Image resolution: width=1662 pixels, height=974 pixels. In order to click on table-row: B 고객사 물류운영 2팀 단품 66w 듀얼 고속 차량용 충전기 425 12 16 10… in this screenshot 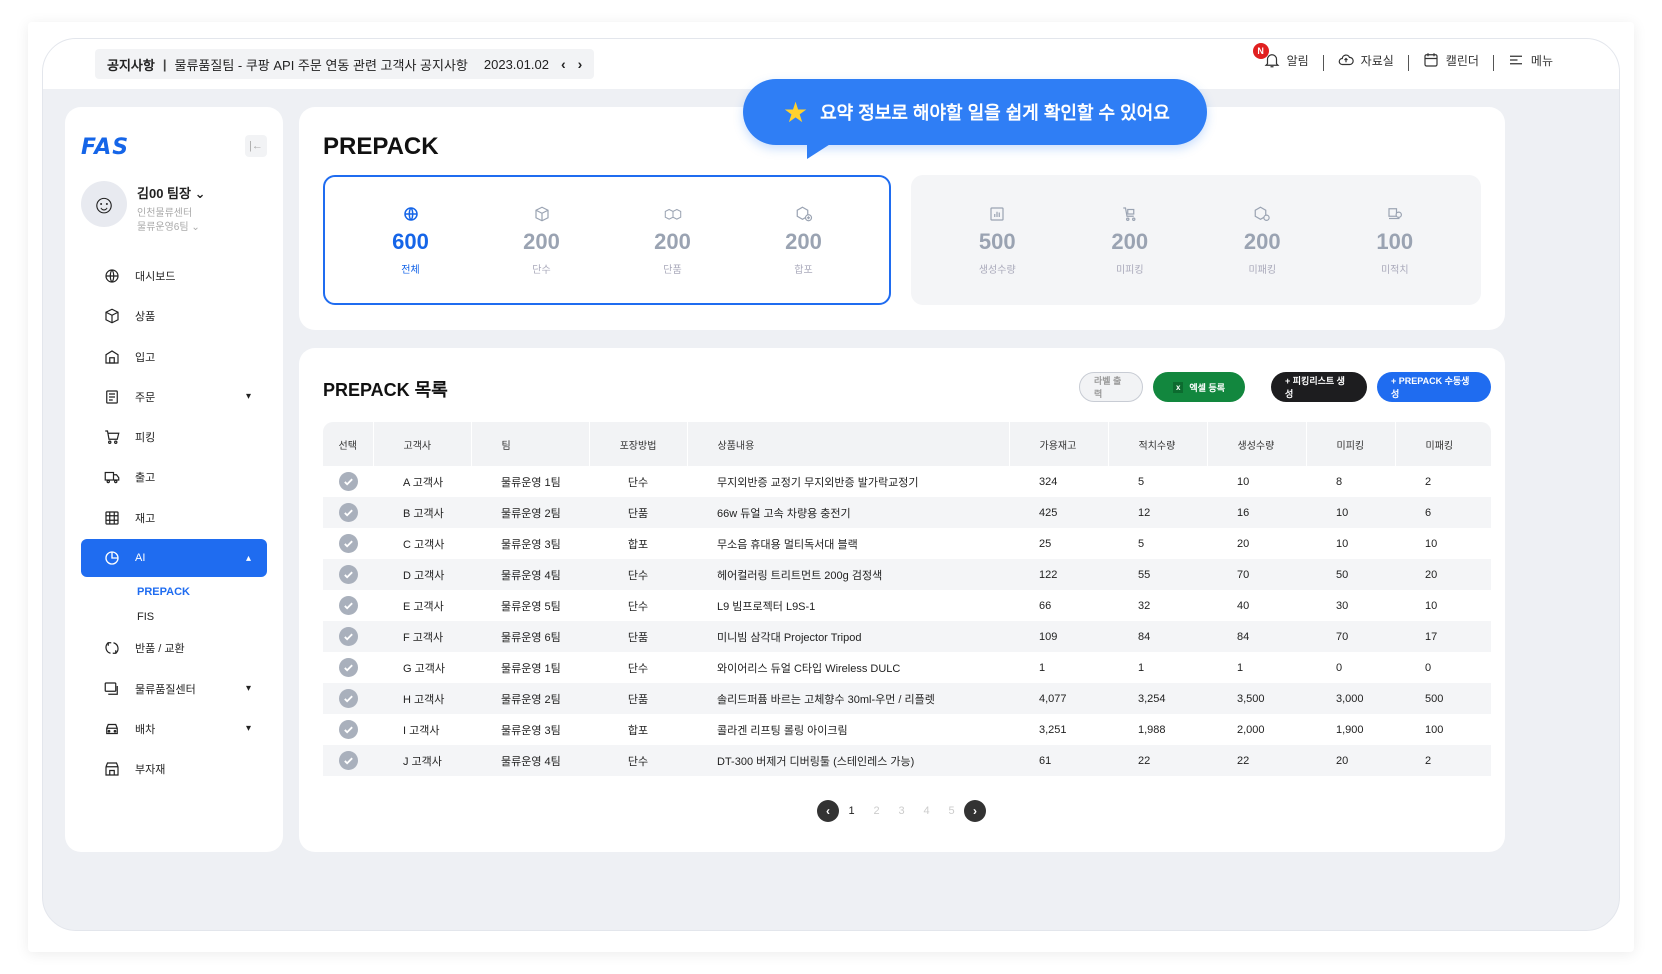, I will do `click(907, 512)`.